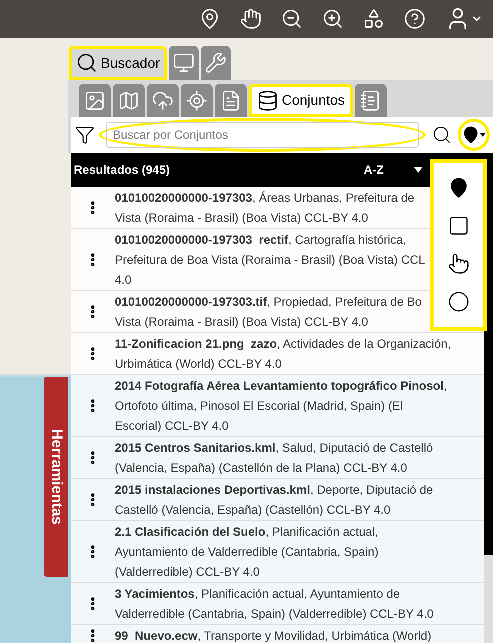  I want to click on location-button, so click(474, 135).